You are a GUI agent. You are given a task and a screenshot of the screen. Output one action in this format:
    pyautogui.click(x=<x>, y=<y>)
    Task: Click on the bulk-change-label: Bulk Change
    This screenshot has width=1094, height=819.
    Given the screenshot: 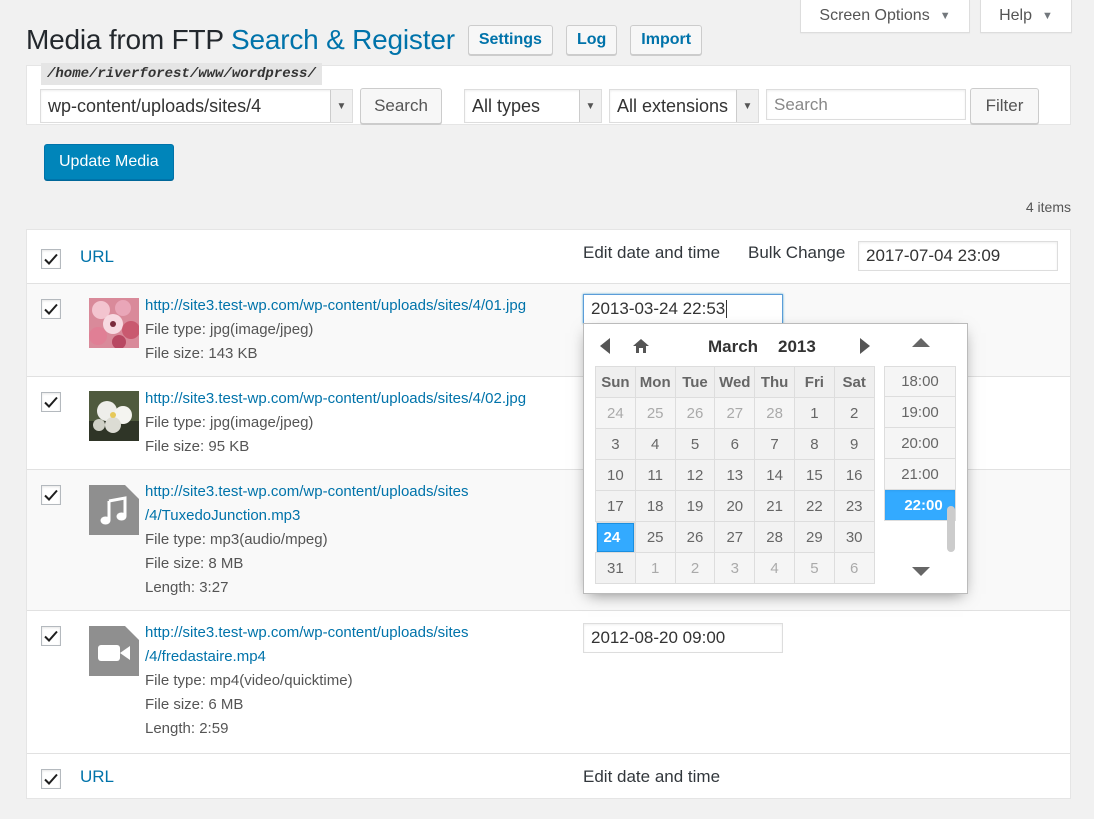 What is the action you would take?
    pyautogui.click(x=797, y=252)
    